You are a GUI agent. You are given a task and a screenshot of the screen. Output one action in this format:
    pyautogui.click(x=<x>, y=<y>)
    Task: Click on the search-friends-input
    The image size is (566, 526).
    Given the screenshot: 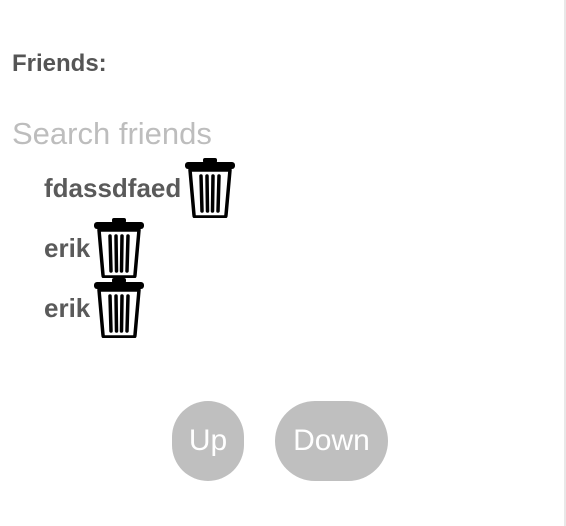 What is the action you would take?
    pyautogui.click(x=212, y=134)
    